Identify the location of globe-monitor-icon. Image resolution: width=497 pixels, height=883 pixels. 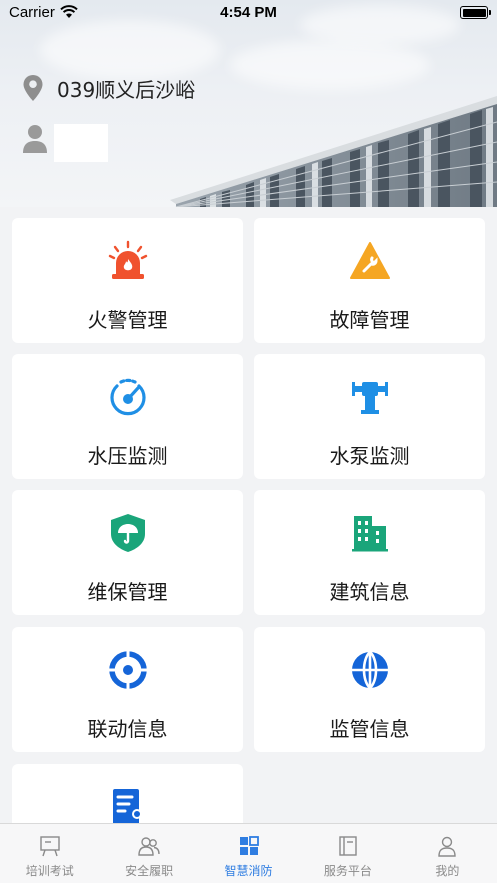
(370, 670).